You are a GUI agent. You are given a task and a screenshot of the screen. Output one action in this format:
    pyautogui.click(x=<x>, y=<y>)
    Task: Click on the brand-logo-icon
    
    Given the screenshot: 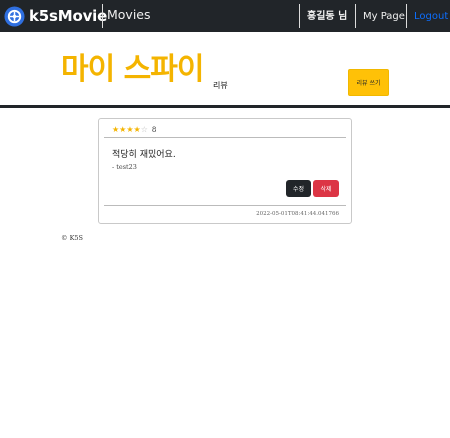 What is the action you would take?
    pyautogui.click(x=14, y=16)
    